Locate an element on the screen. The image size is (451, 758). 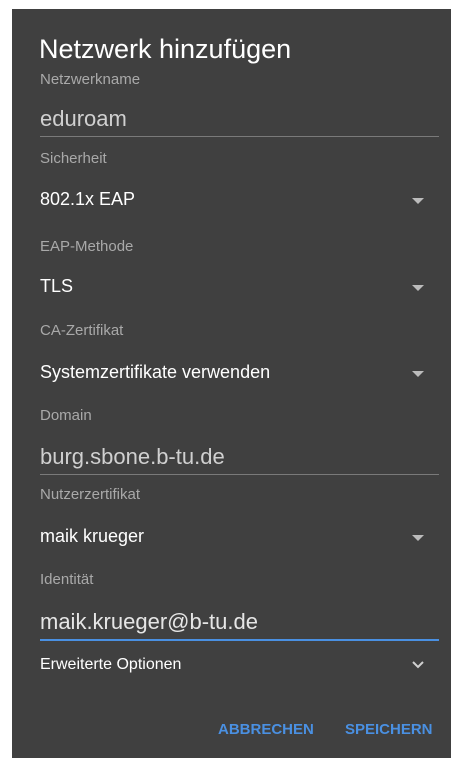
user-certificate-value: maik krueger is located at coordinates (92, 536).